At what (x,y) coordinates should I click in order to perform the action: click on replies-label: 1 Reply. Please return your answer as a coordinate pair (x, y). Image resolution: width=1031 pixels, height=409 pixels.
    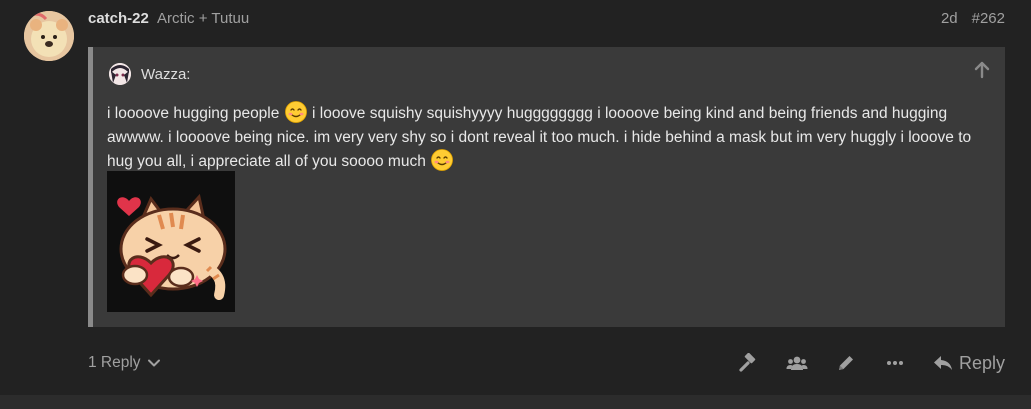
    Looking at the image, I should click on (114, 362).